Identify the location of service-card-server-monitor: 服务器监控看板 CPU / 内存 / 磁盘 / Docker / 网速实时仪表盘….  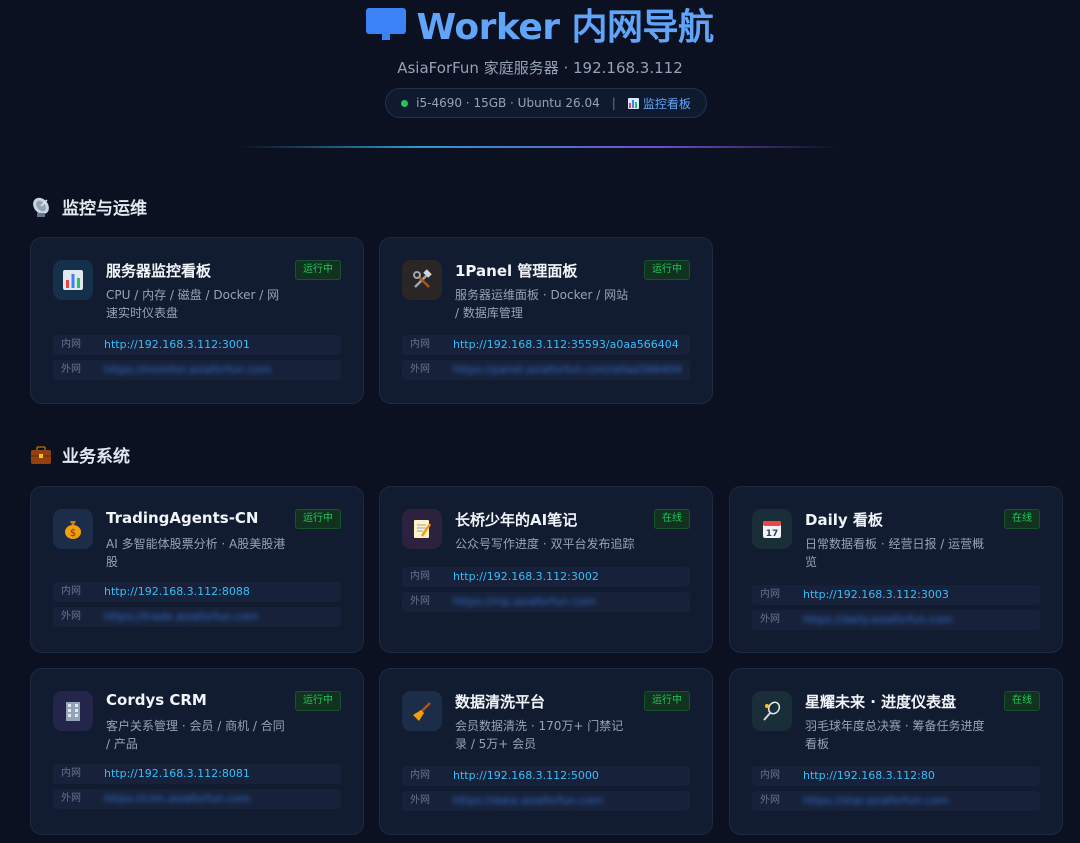
(197, 320).